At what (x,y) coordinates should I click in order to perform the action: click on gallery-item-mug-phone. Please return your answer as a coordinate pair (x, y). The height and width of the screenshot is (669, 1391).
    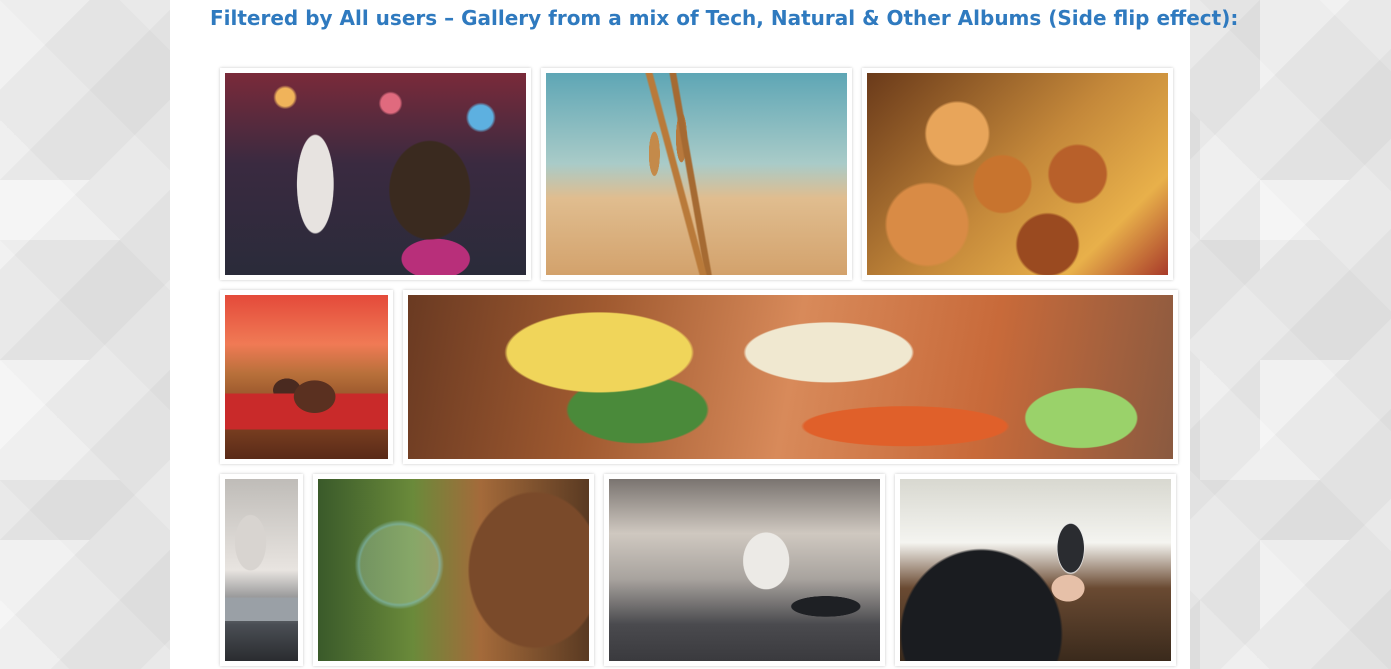
    Looking at the image, I should click on (261, 570).